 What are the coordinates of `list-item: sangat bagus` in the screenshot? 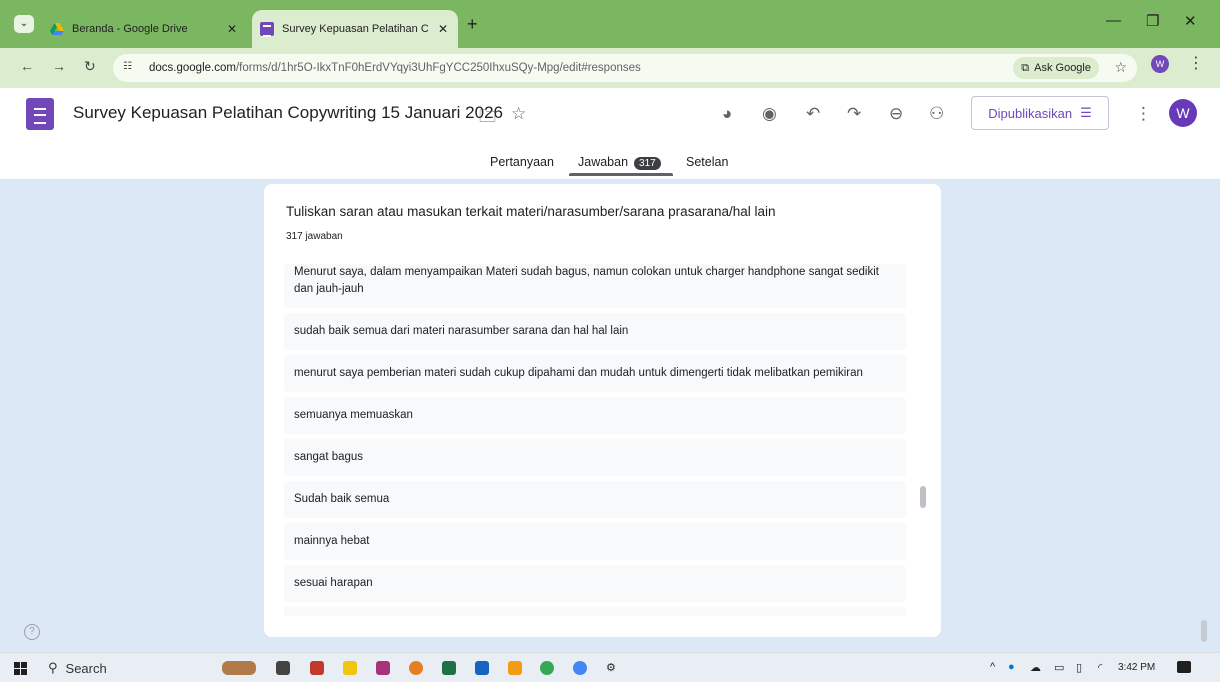 It's located at (595, 457).